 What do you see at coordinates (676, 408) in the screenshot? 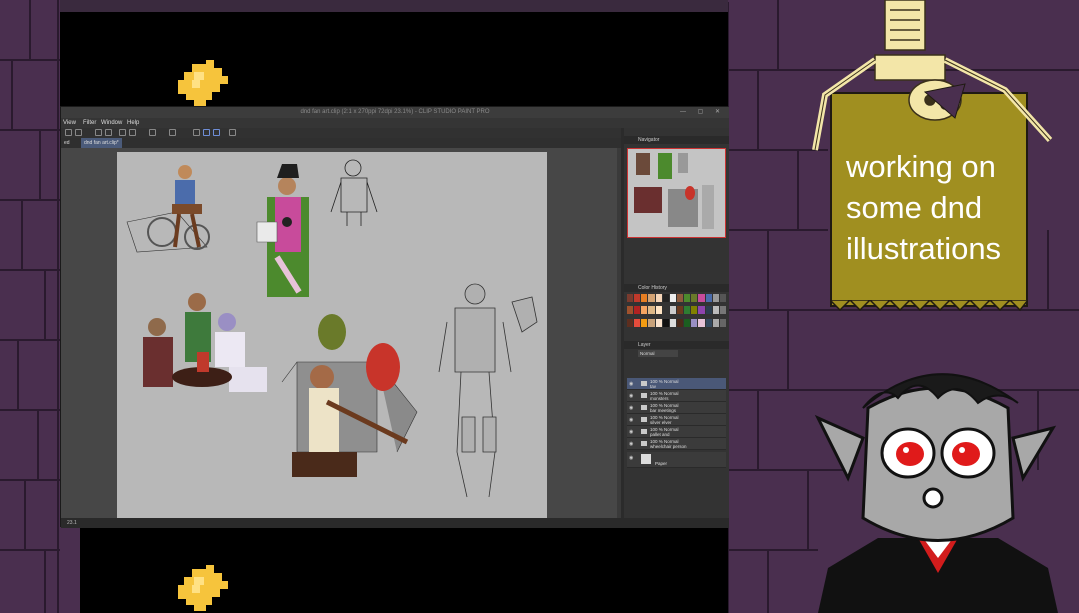
I see `layer-row: ◉ 100 % Normal bar meetings` at bounding box center [676, 408].